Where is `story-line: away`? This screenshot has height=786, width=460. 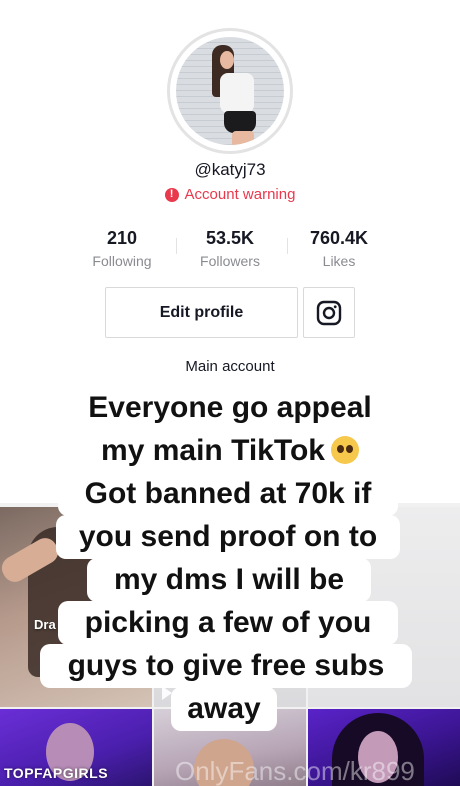
story-line: away is located at coordinates (224, 709).